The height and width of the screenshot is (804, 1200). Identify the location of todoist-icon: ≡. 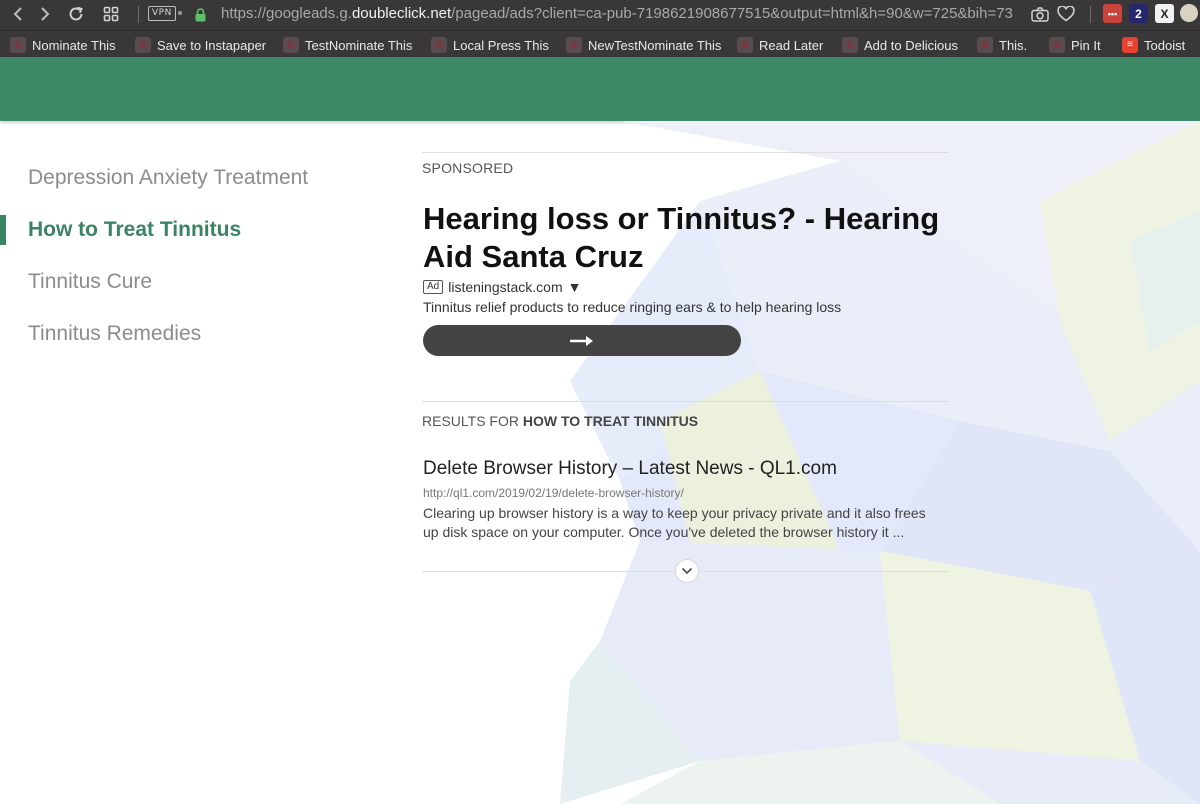
(1130, 45).